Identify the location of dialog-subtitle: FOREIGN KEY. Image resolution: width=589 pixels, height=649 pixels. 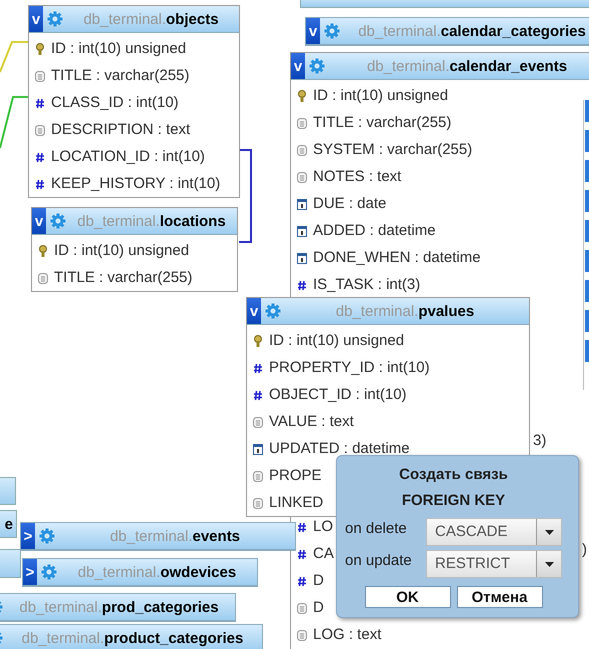
(454, 500).